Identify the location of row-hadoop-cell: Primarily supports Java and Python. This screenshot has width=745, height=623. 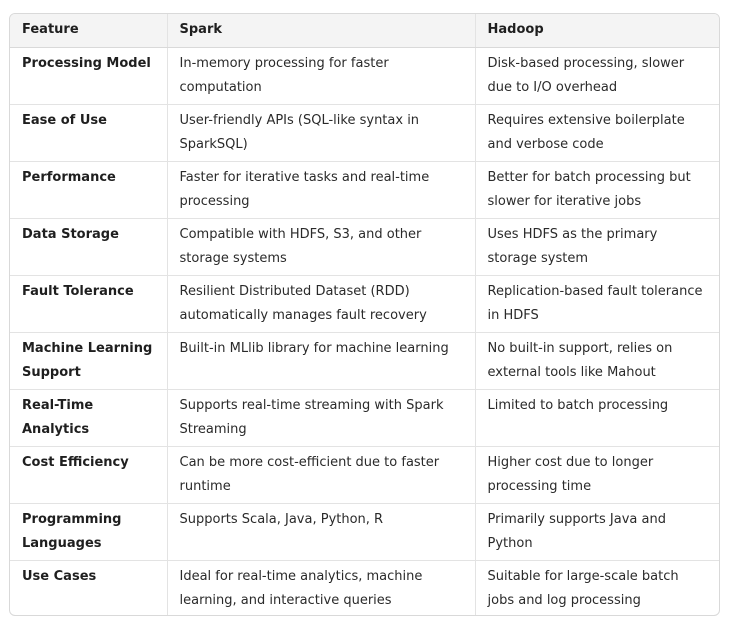
(596, 531).